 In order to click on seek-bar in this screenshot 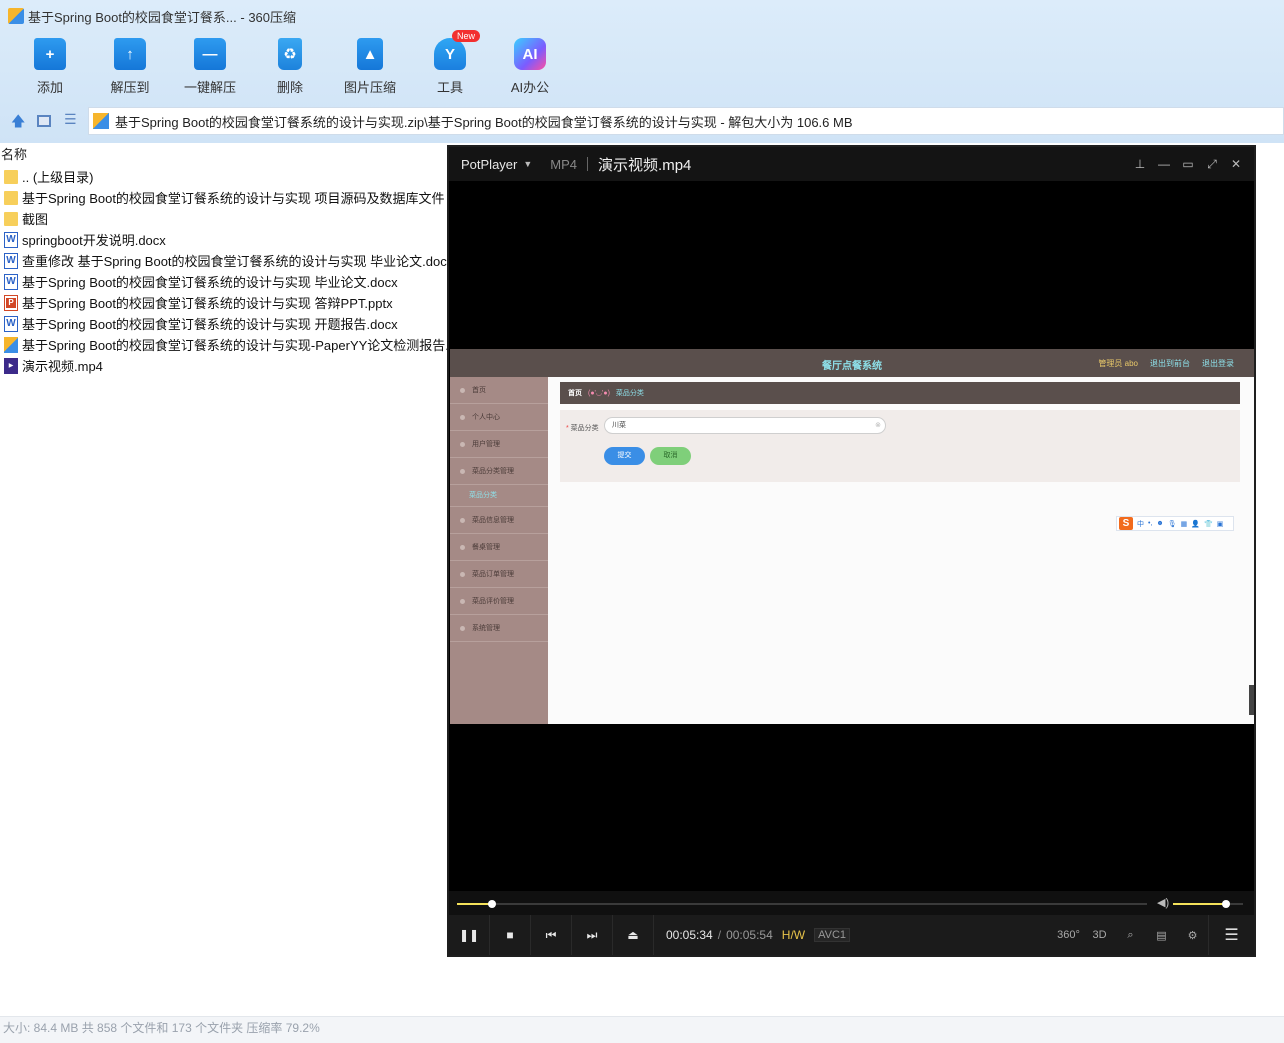, I will do `click(802, 904)`.